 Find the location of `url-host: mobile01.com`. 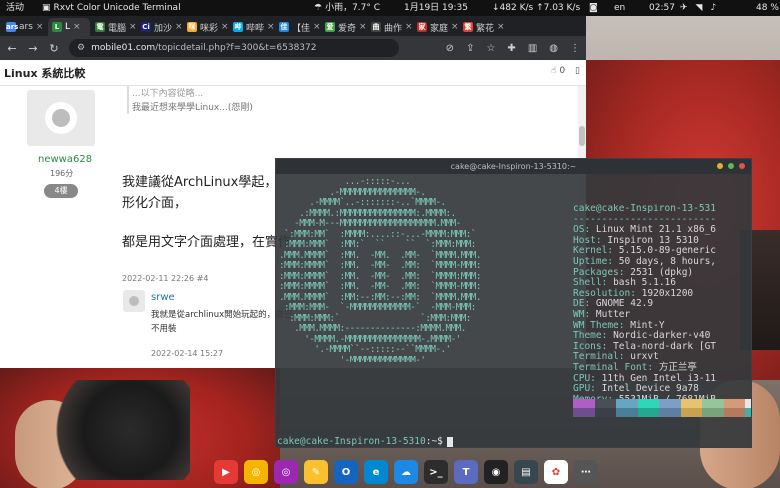

url-host: mobile01.com is located at coordinates (123, 48).